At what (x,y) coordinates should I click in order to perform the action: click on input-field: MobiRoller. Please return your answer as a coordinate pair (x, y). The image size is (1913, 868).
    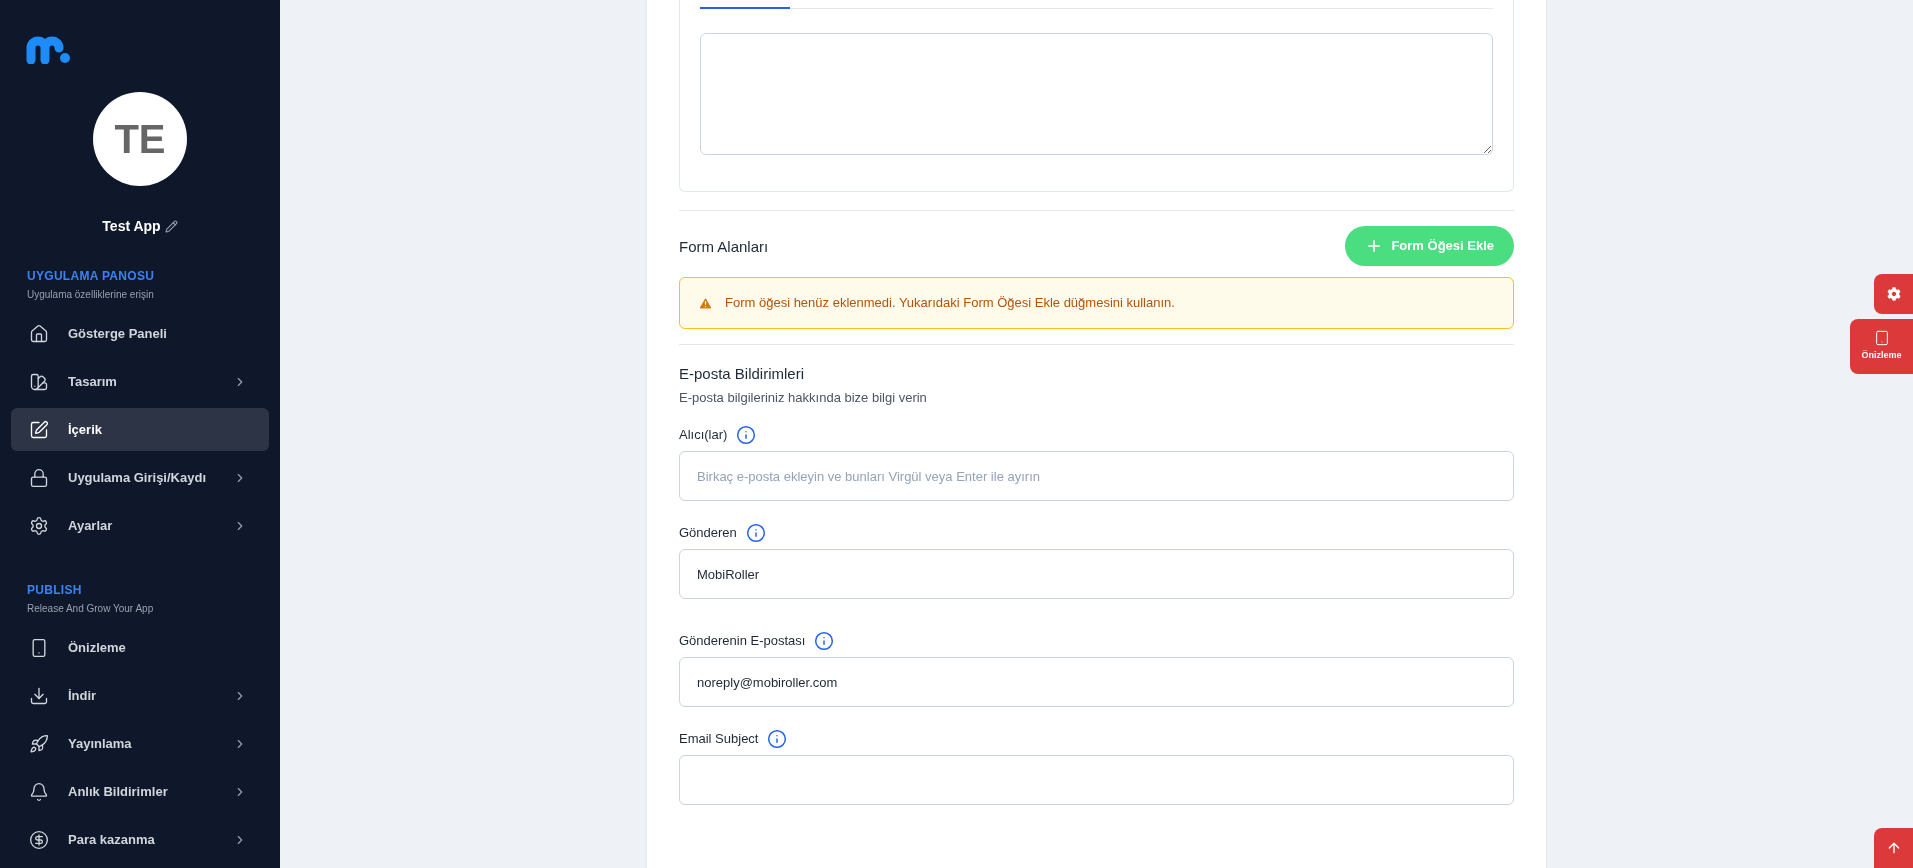
    Looking at the image, I should click on (1096, 574).